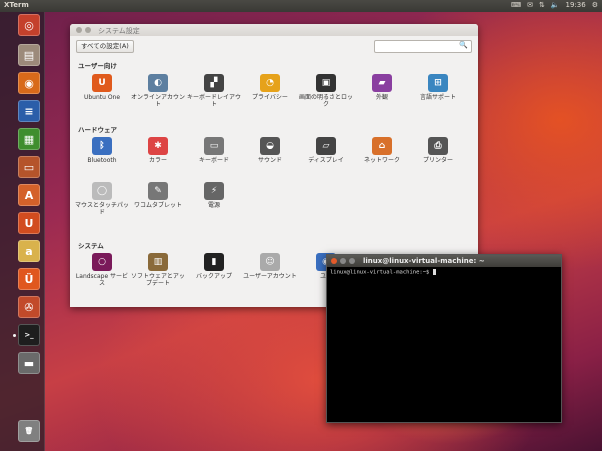 The height and width of the screenshot is (451, 602). What do you see at coordinates (270, 97) in the screenshot?
I see `settings-item-label: プライバシー` at bounding box center [270, 97].